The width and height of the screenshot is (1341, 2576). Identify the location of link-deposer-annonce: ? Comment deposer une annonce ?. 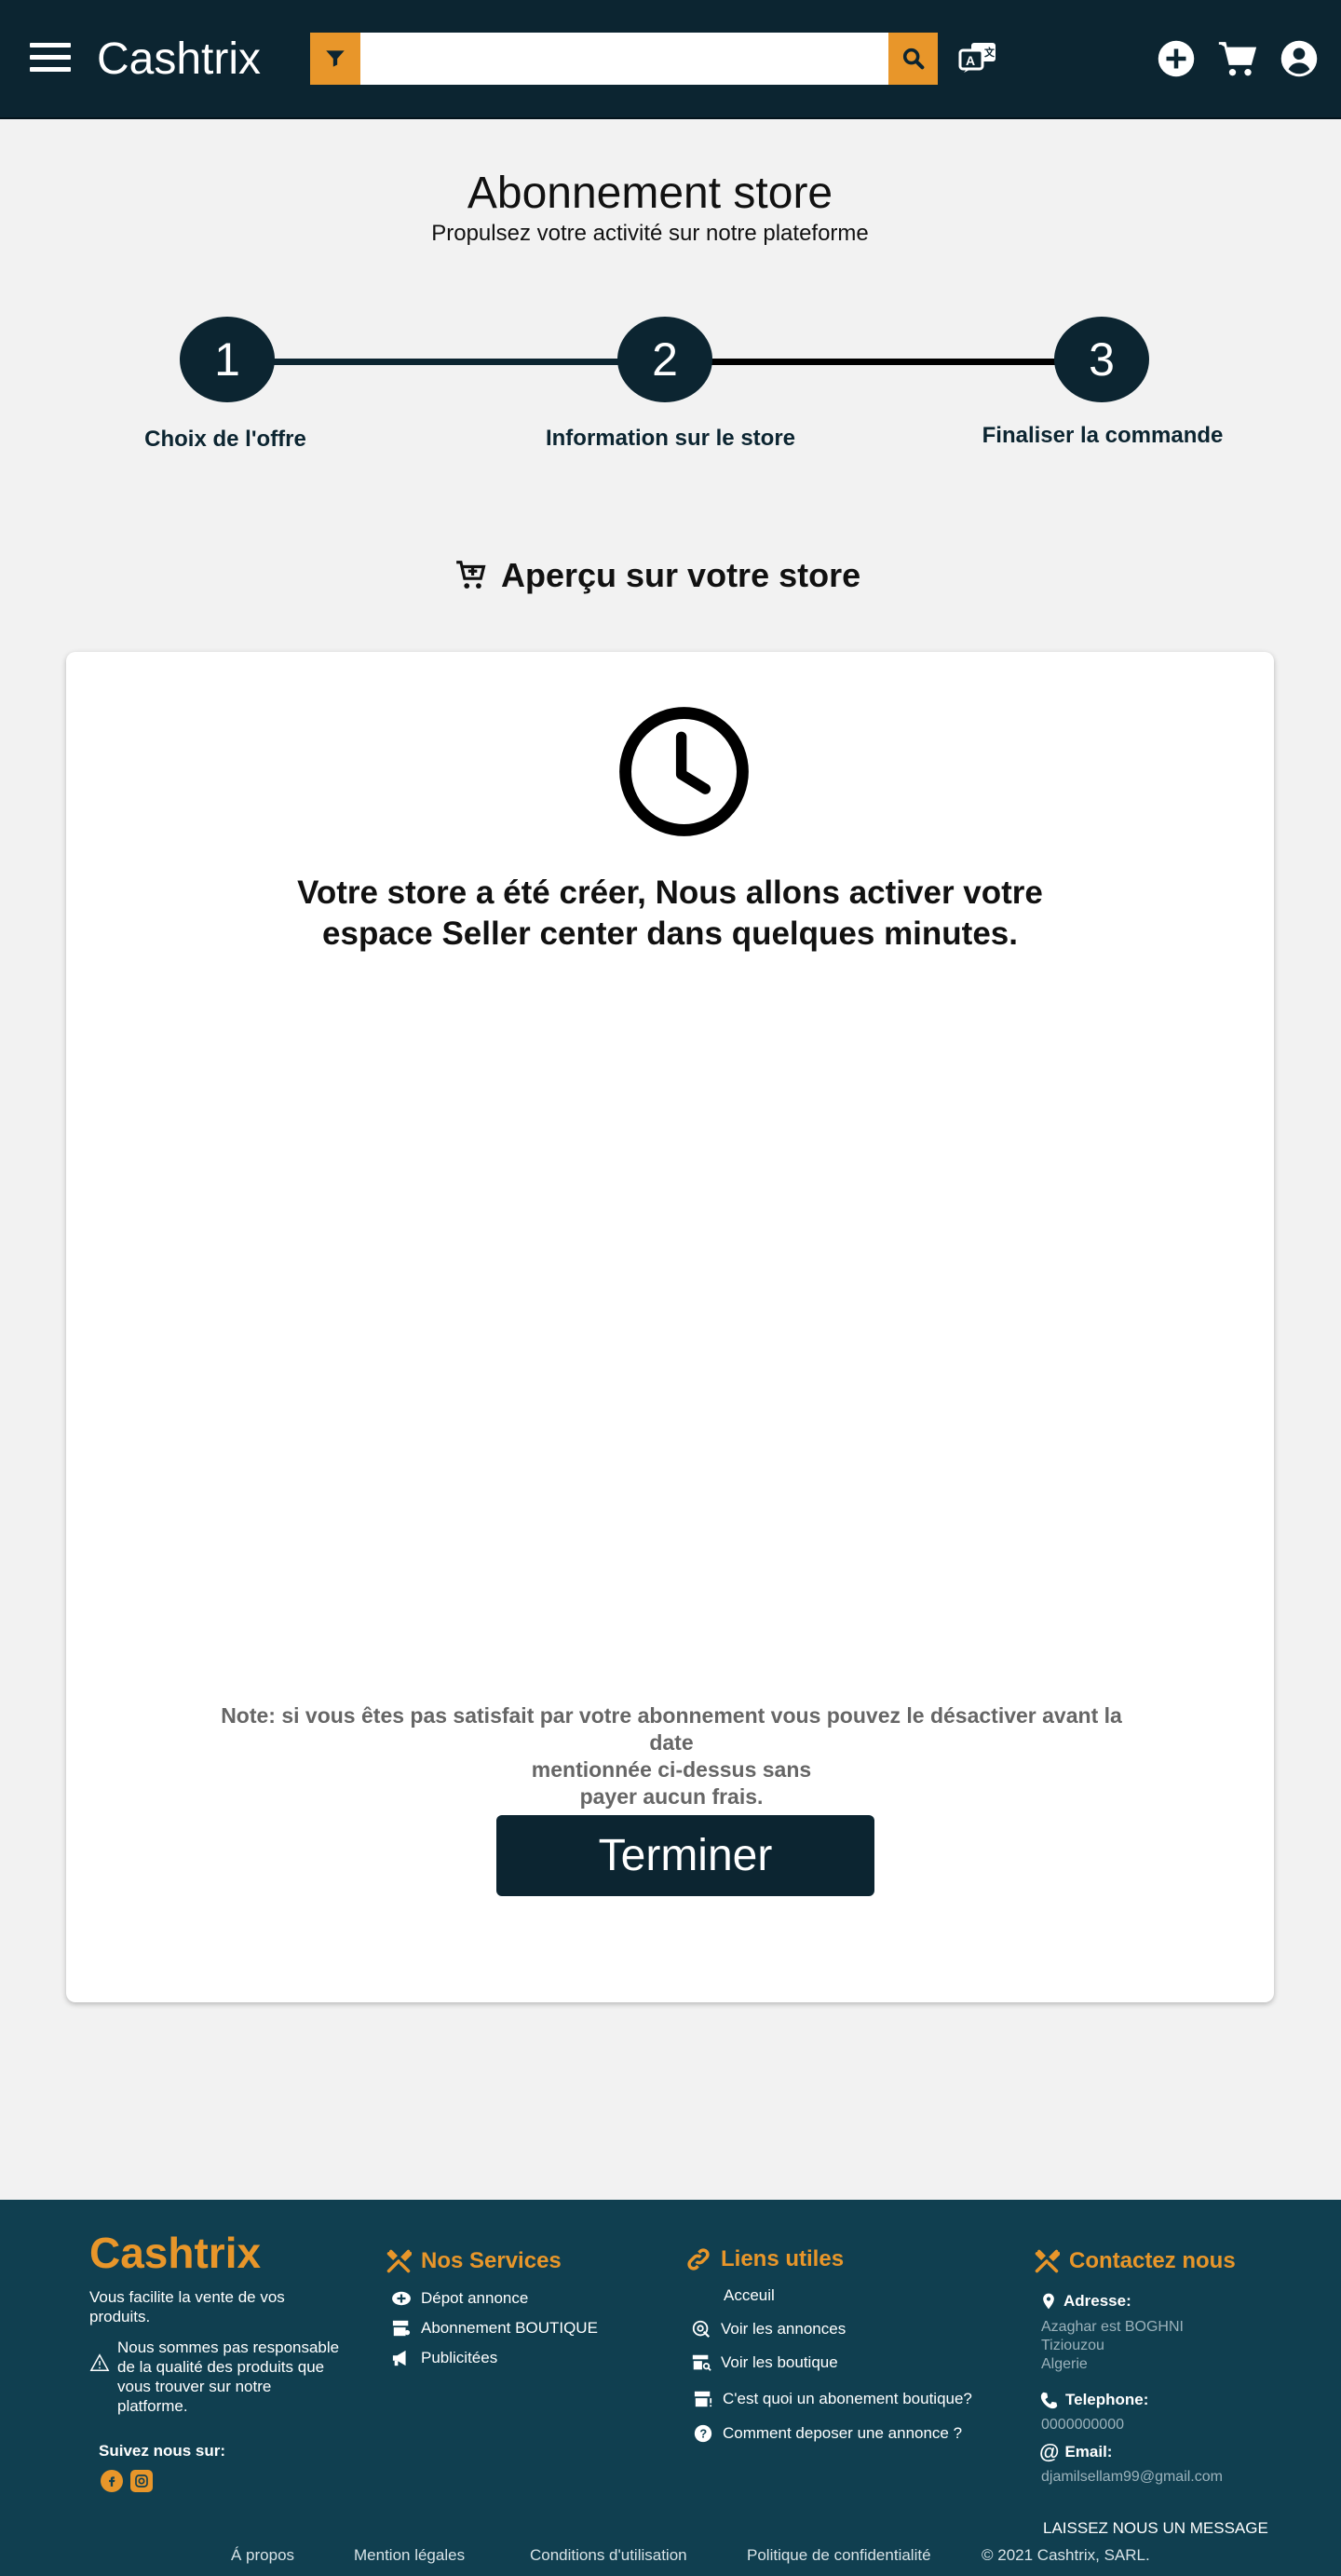
(827, 2433).